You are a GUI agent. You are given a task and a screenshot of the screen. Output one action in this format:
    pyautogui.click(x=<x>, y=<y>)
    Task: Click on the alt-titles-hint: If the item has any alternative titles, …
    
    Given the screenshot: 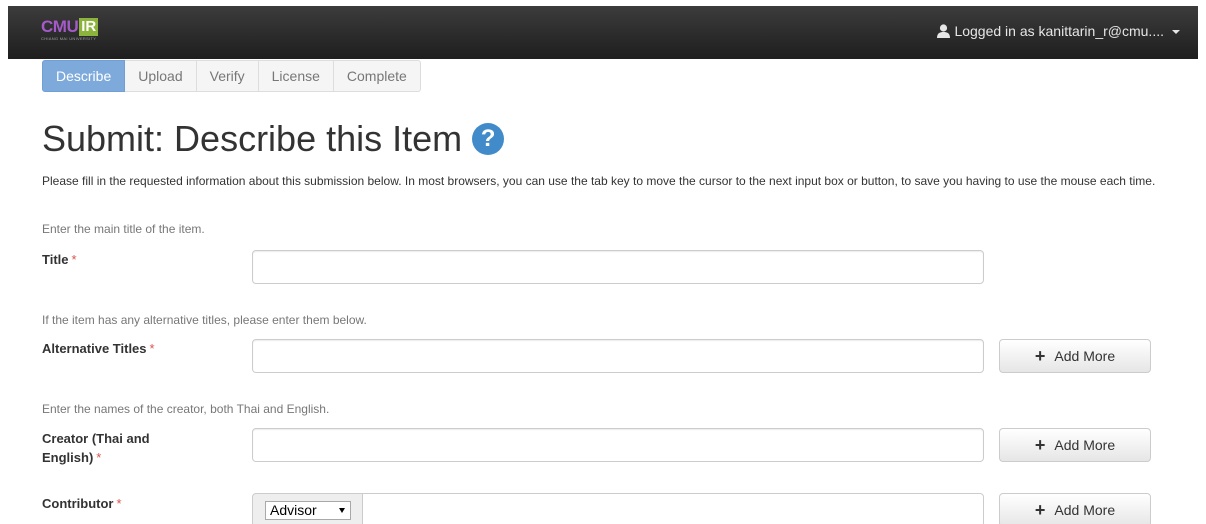 What is the action you would take?
    pyautogui.click(x=204, y=320)
    